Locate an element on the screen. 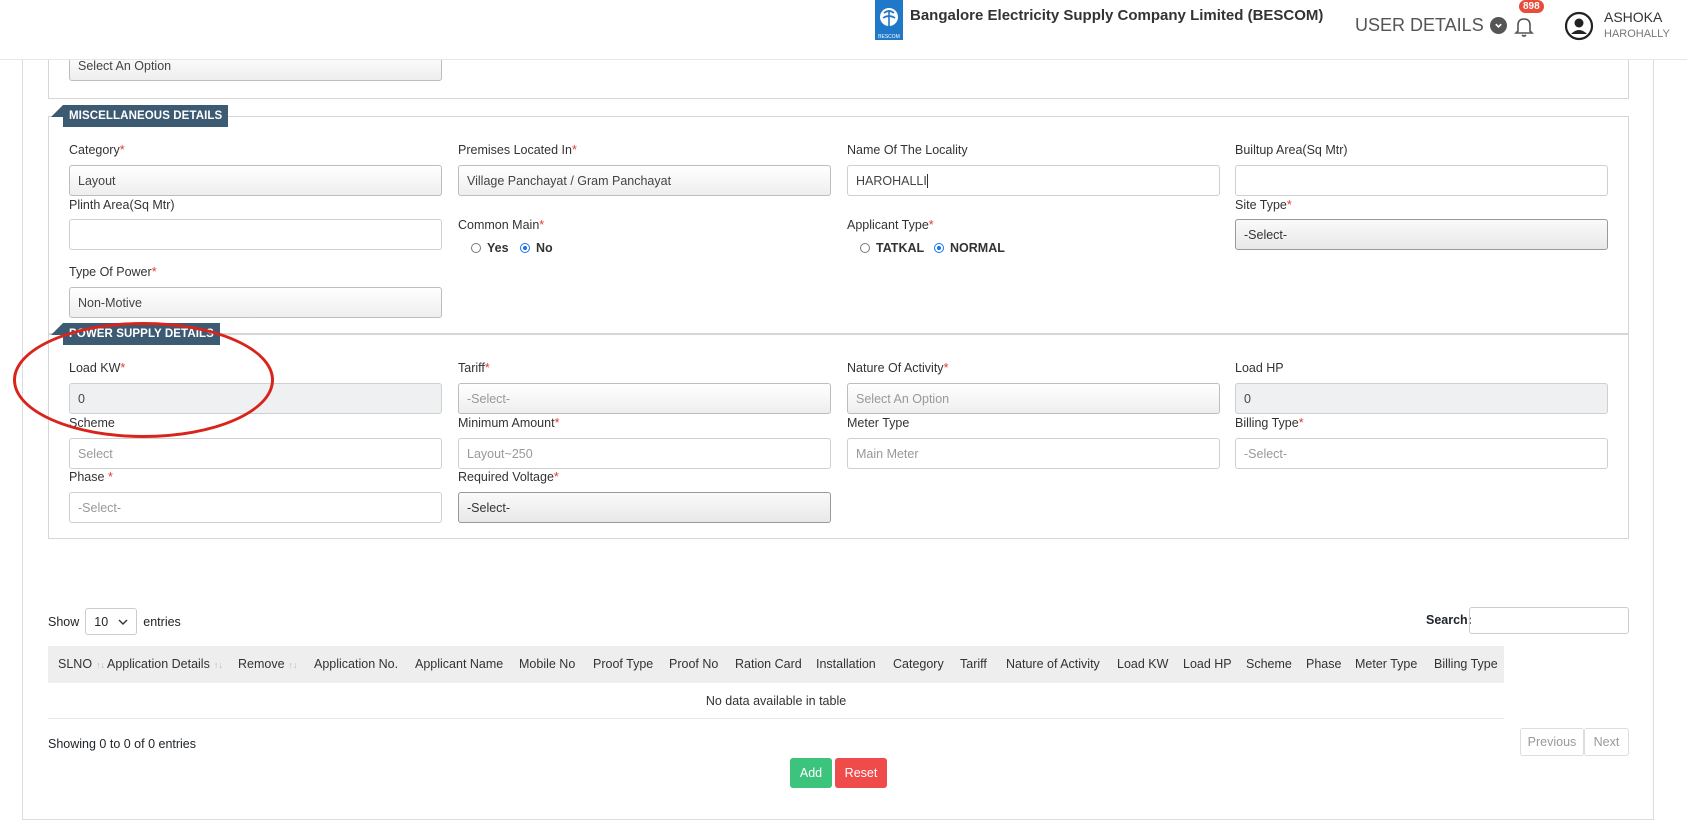  meter-type-select: Main Meter is located at coordinates (1033, 453).